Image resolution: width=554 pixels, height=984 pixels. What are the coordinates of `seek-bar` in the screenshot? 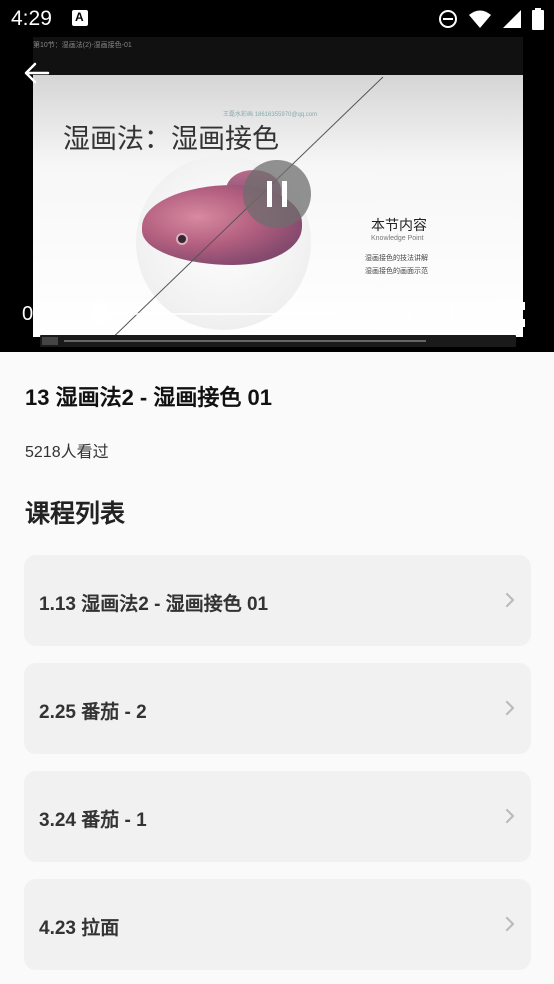 It's located at (219, 314).